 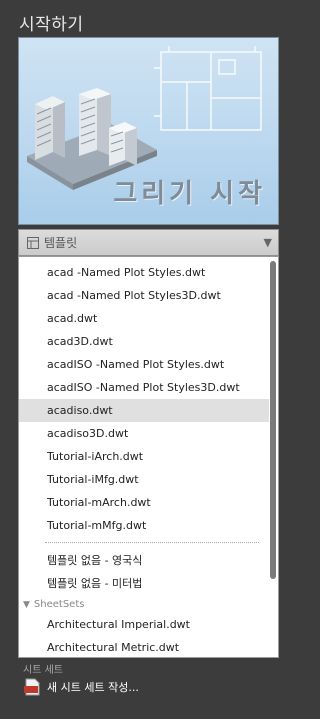 What do you see at coordinates (268, 242) in the screenshot?
I see `chevron-down-icon: ▼` at bounding box center [268, 242].